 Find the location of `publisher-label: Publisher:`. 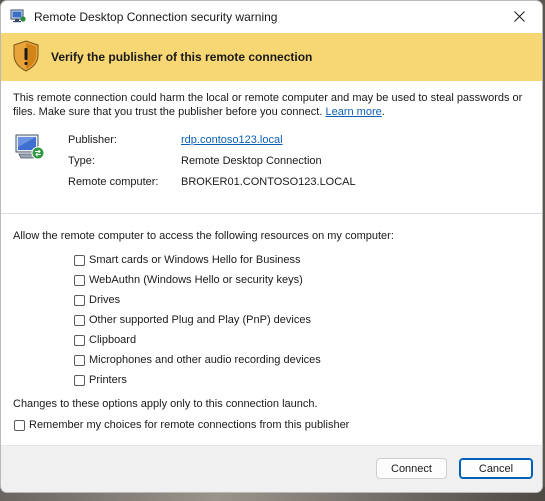

publisher-label: Publisher: is located at coordinates (92, 140).